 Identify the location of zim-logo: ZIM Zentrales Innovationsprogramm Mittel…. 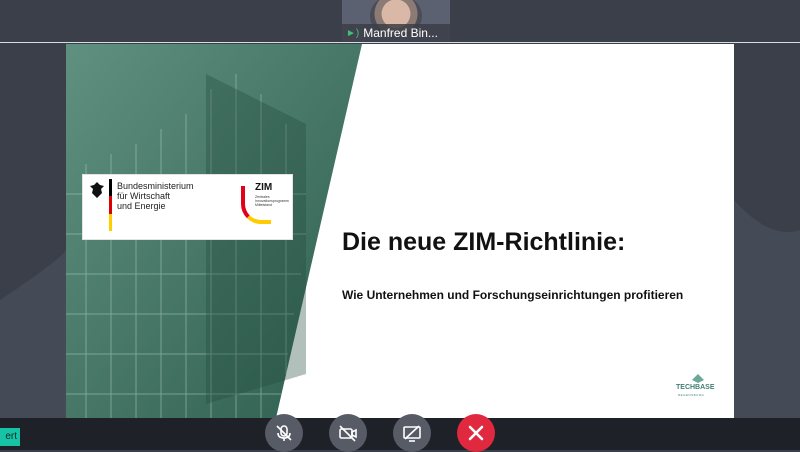
(266, 207).